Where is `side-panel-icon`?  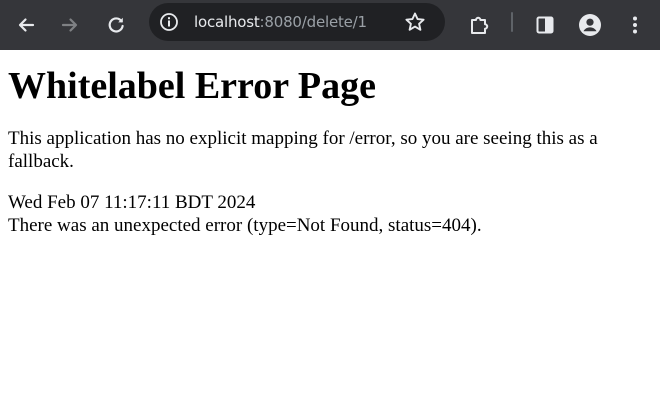 side-panel-icon is located at coordinates (545, 25).